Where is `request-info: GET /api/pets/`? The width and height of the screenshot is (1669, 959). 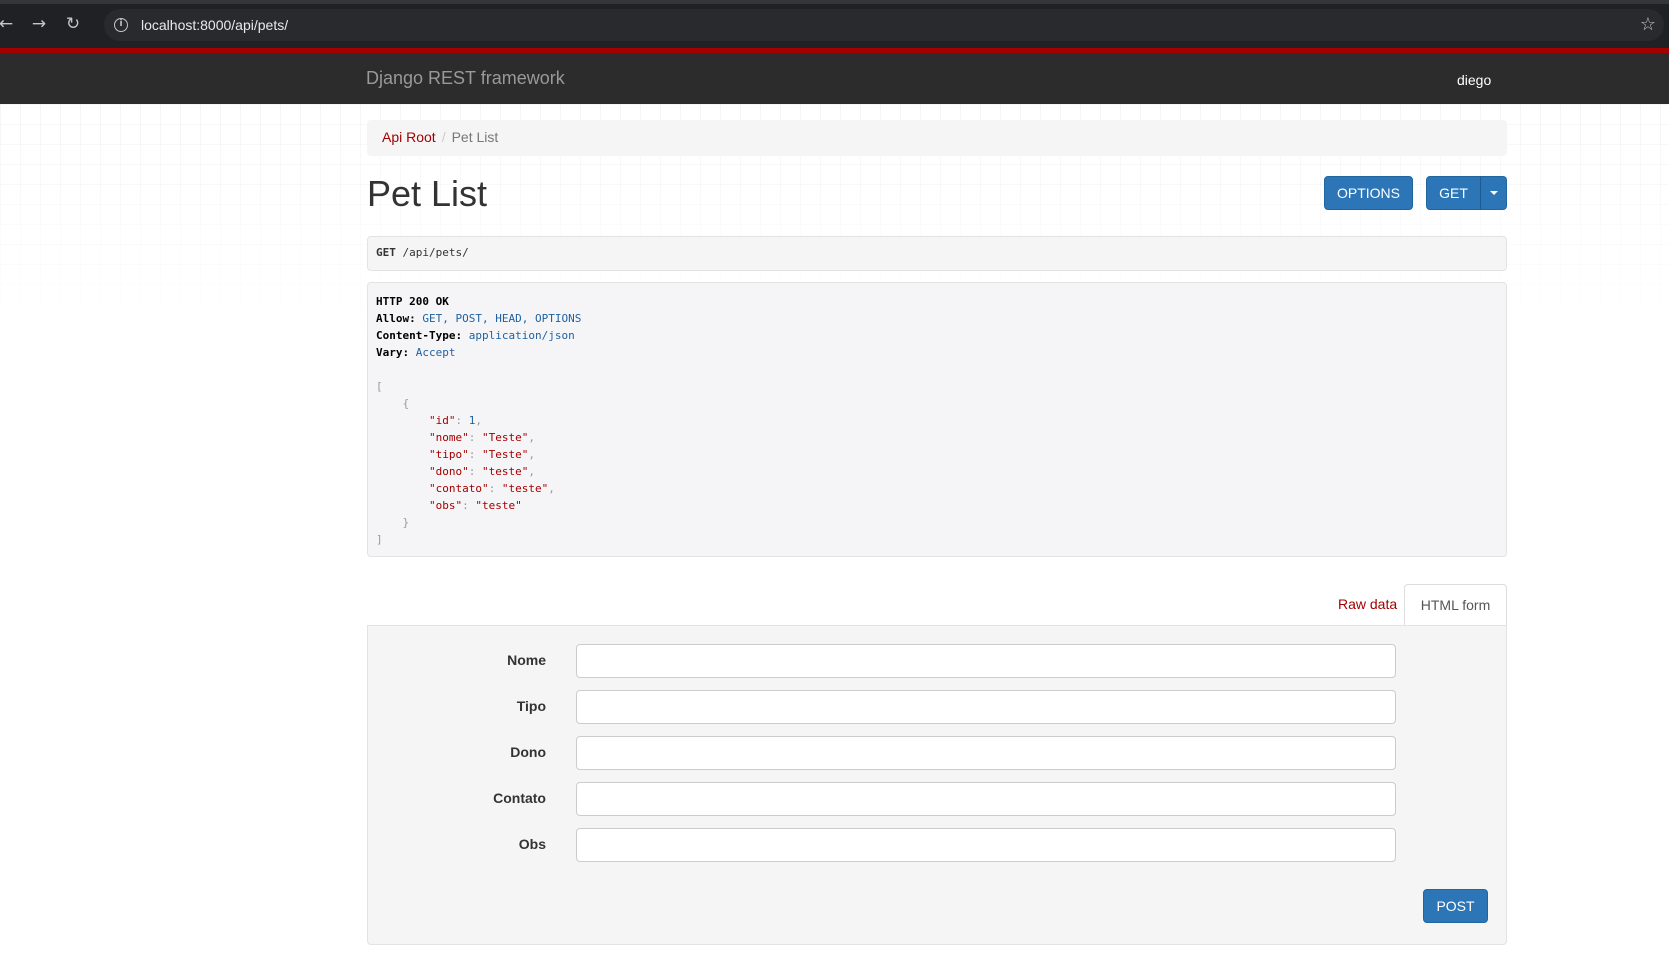
request-info: GET /api/pets/ is located at coordinates (937, 253).